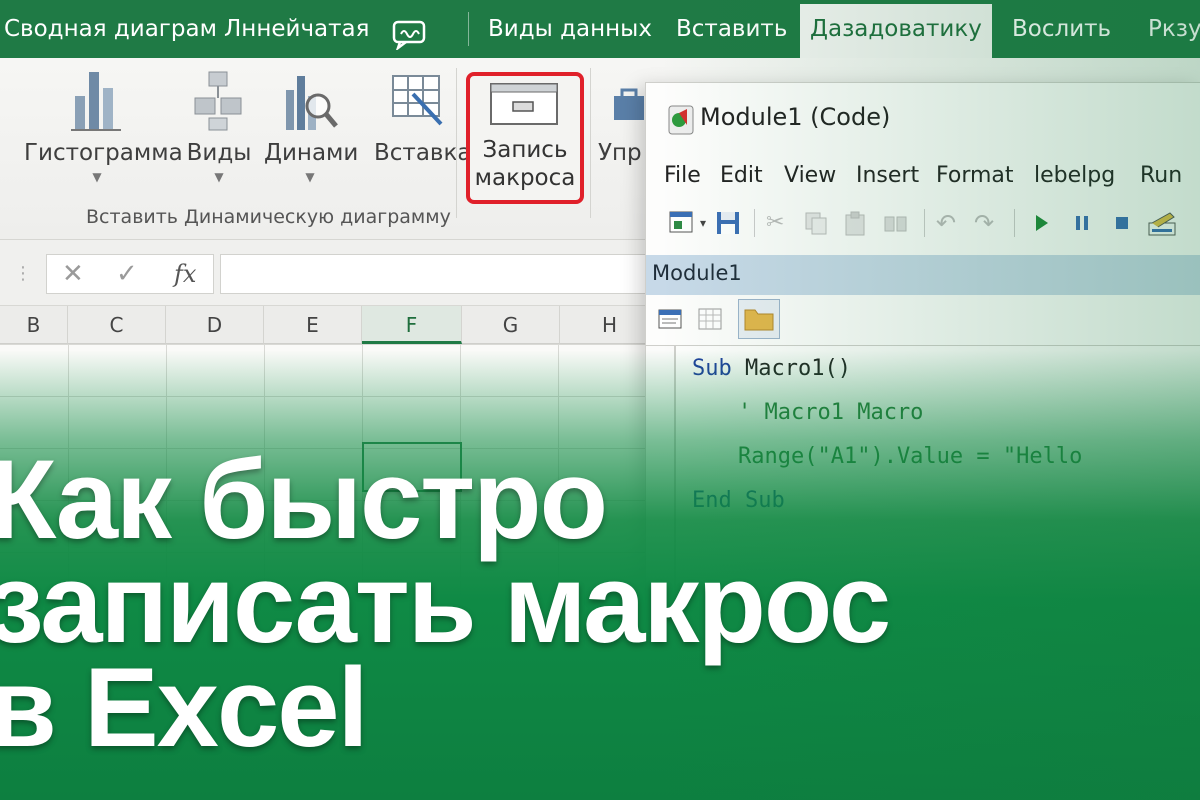 This screenshot has height=800, width=1200. Describe the element at coordinates (710, 319) in the screenshot. I see `view-object-icon` at that location.